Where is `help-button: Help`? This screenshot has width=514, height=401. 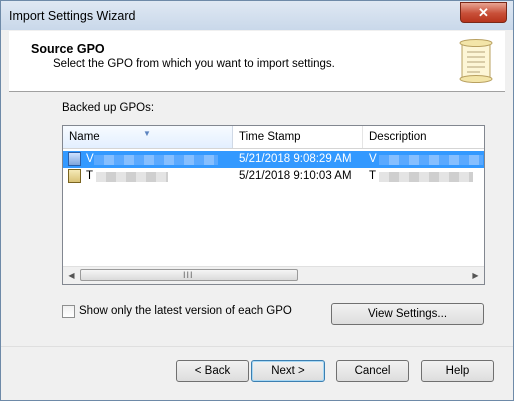 help-button: Help is located at coordinates (457, 371).